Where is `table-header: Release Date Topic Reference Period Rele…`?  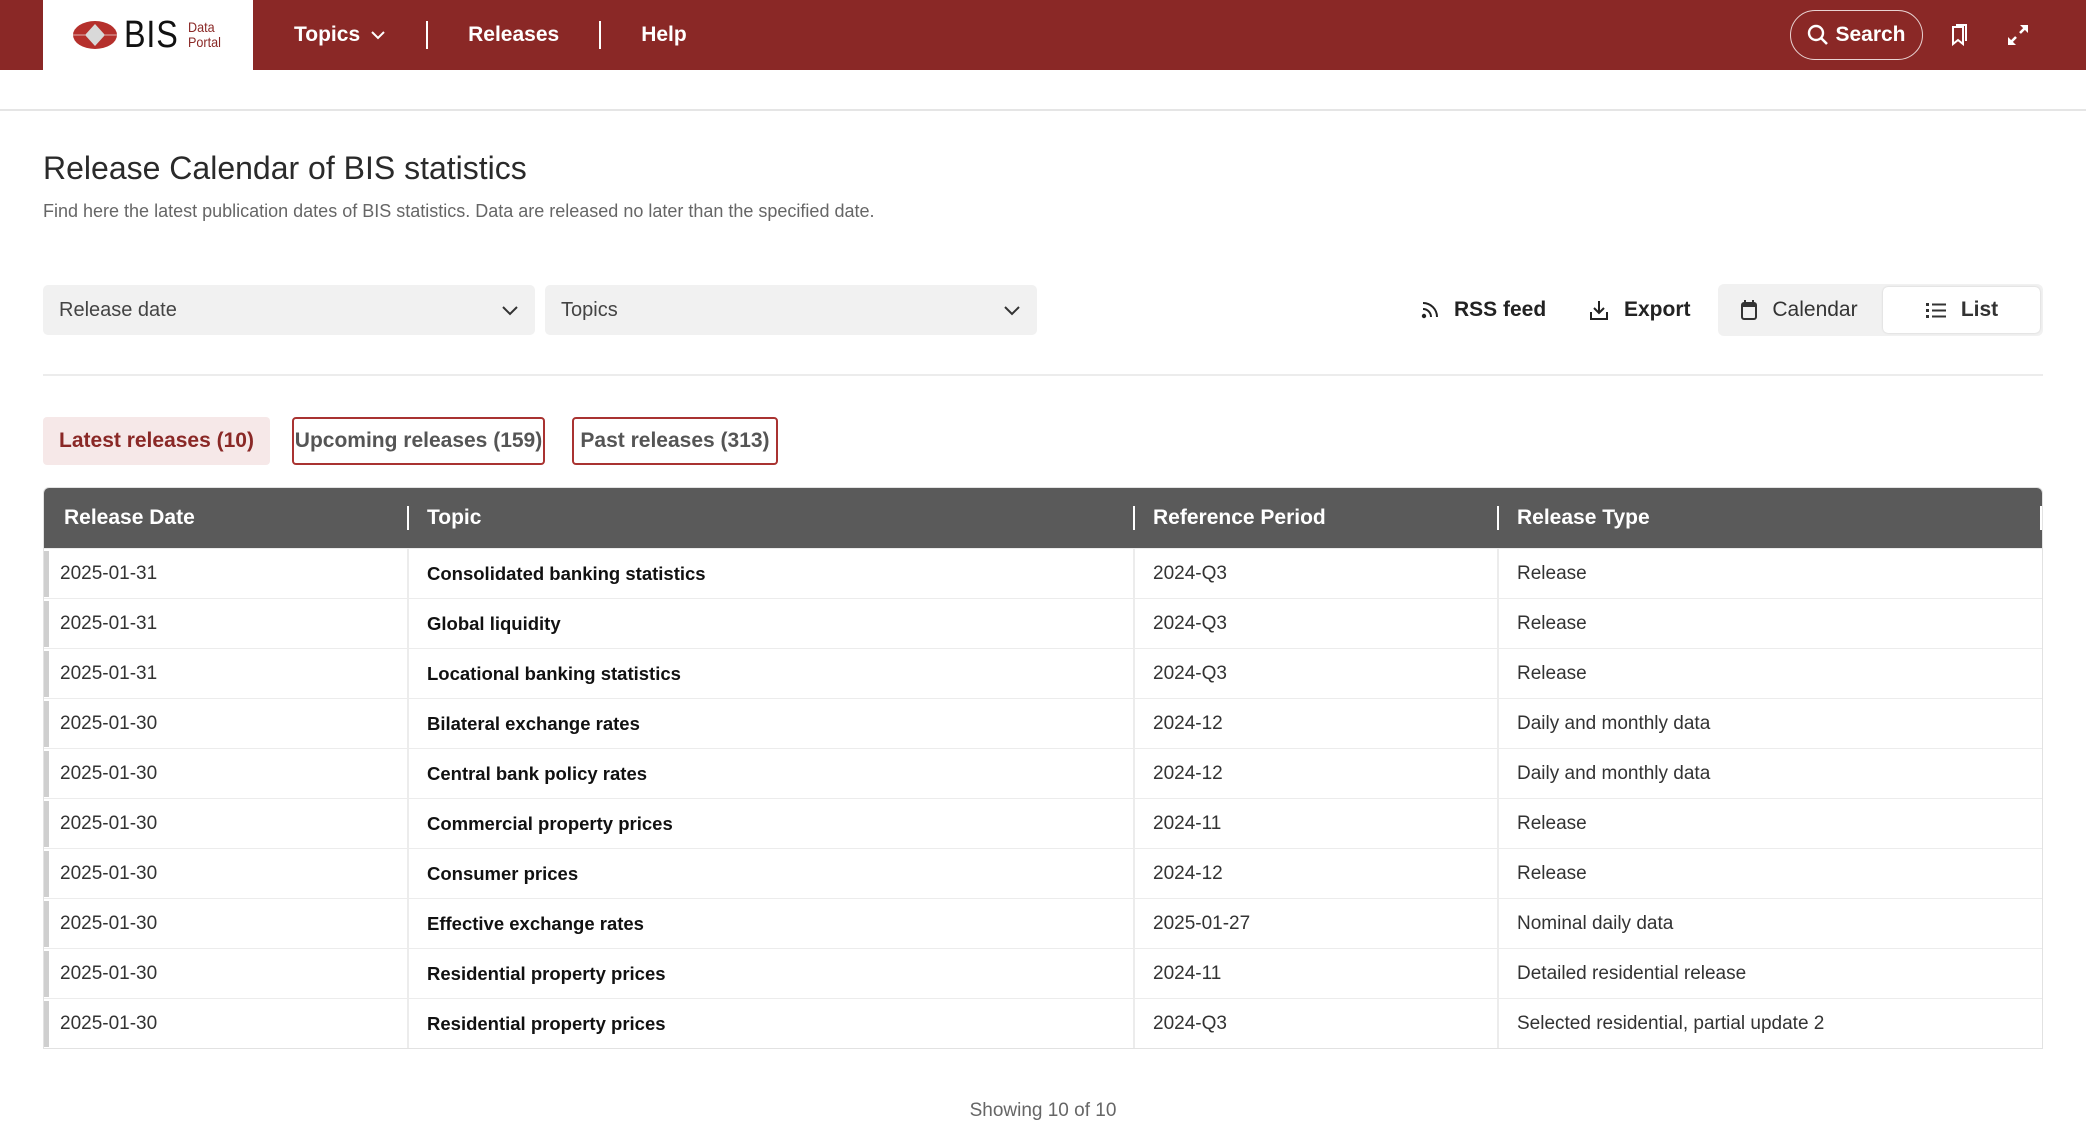 table-header: Release Date Topic Reference Period Rele… is located at coordinates (1043, 518).